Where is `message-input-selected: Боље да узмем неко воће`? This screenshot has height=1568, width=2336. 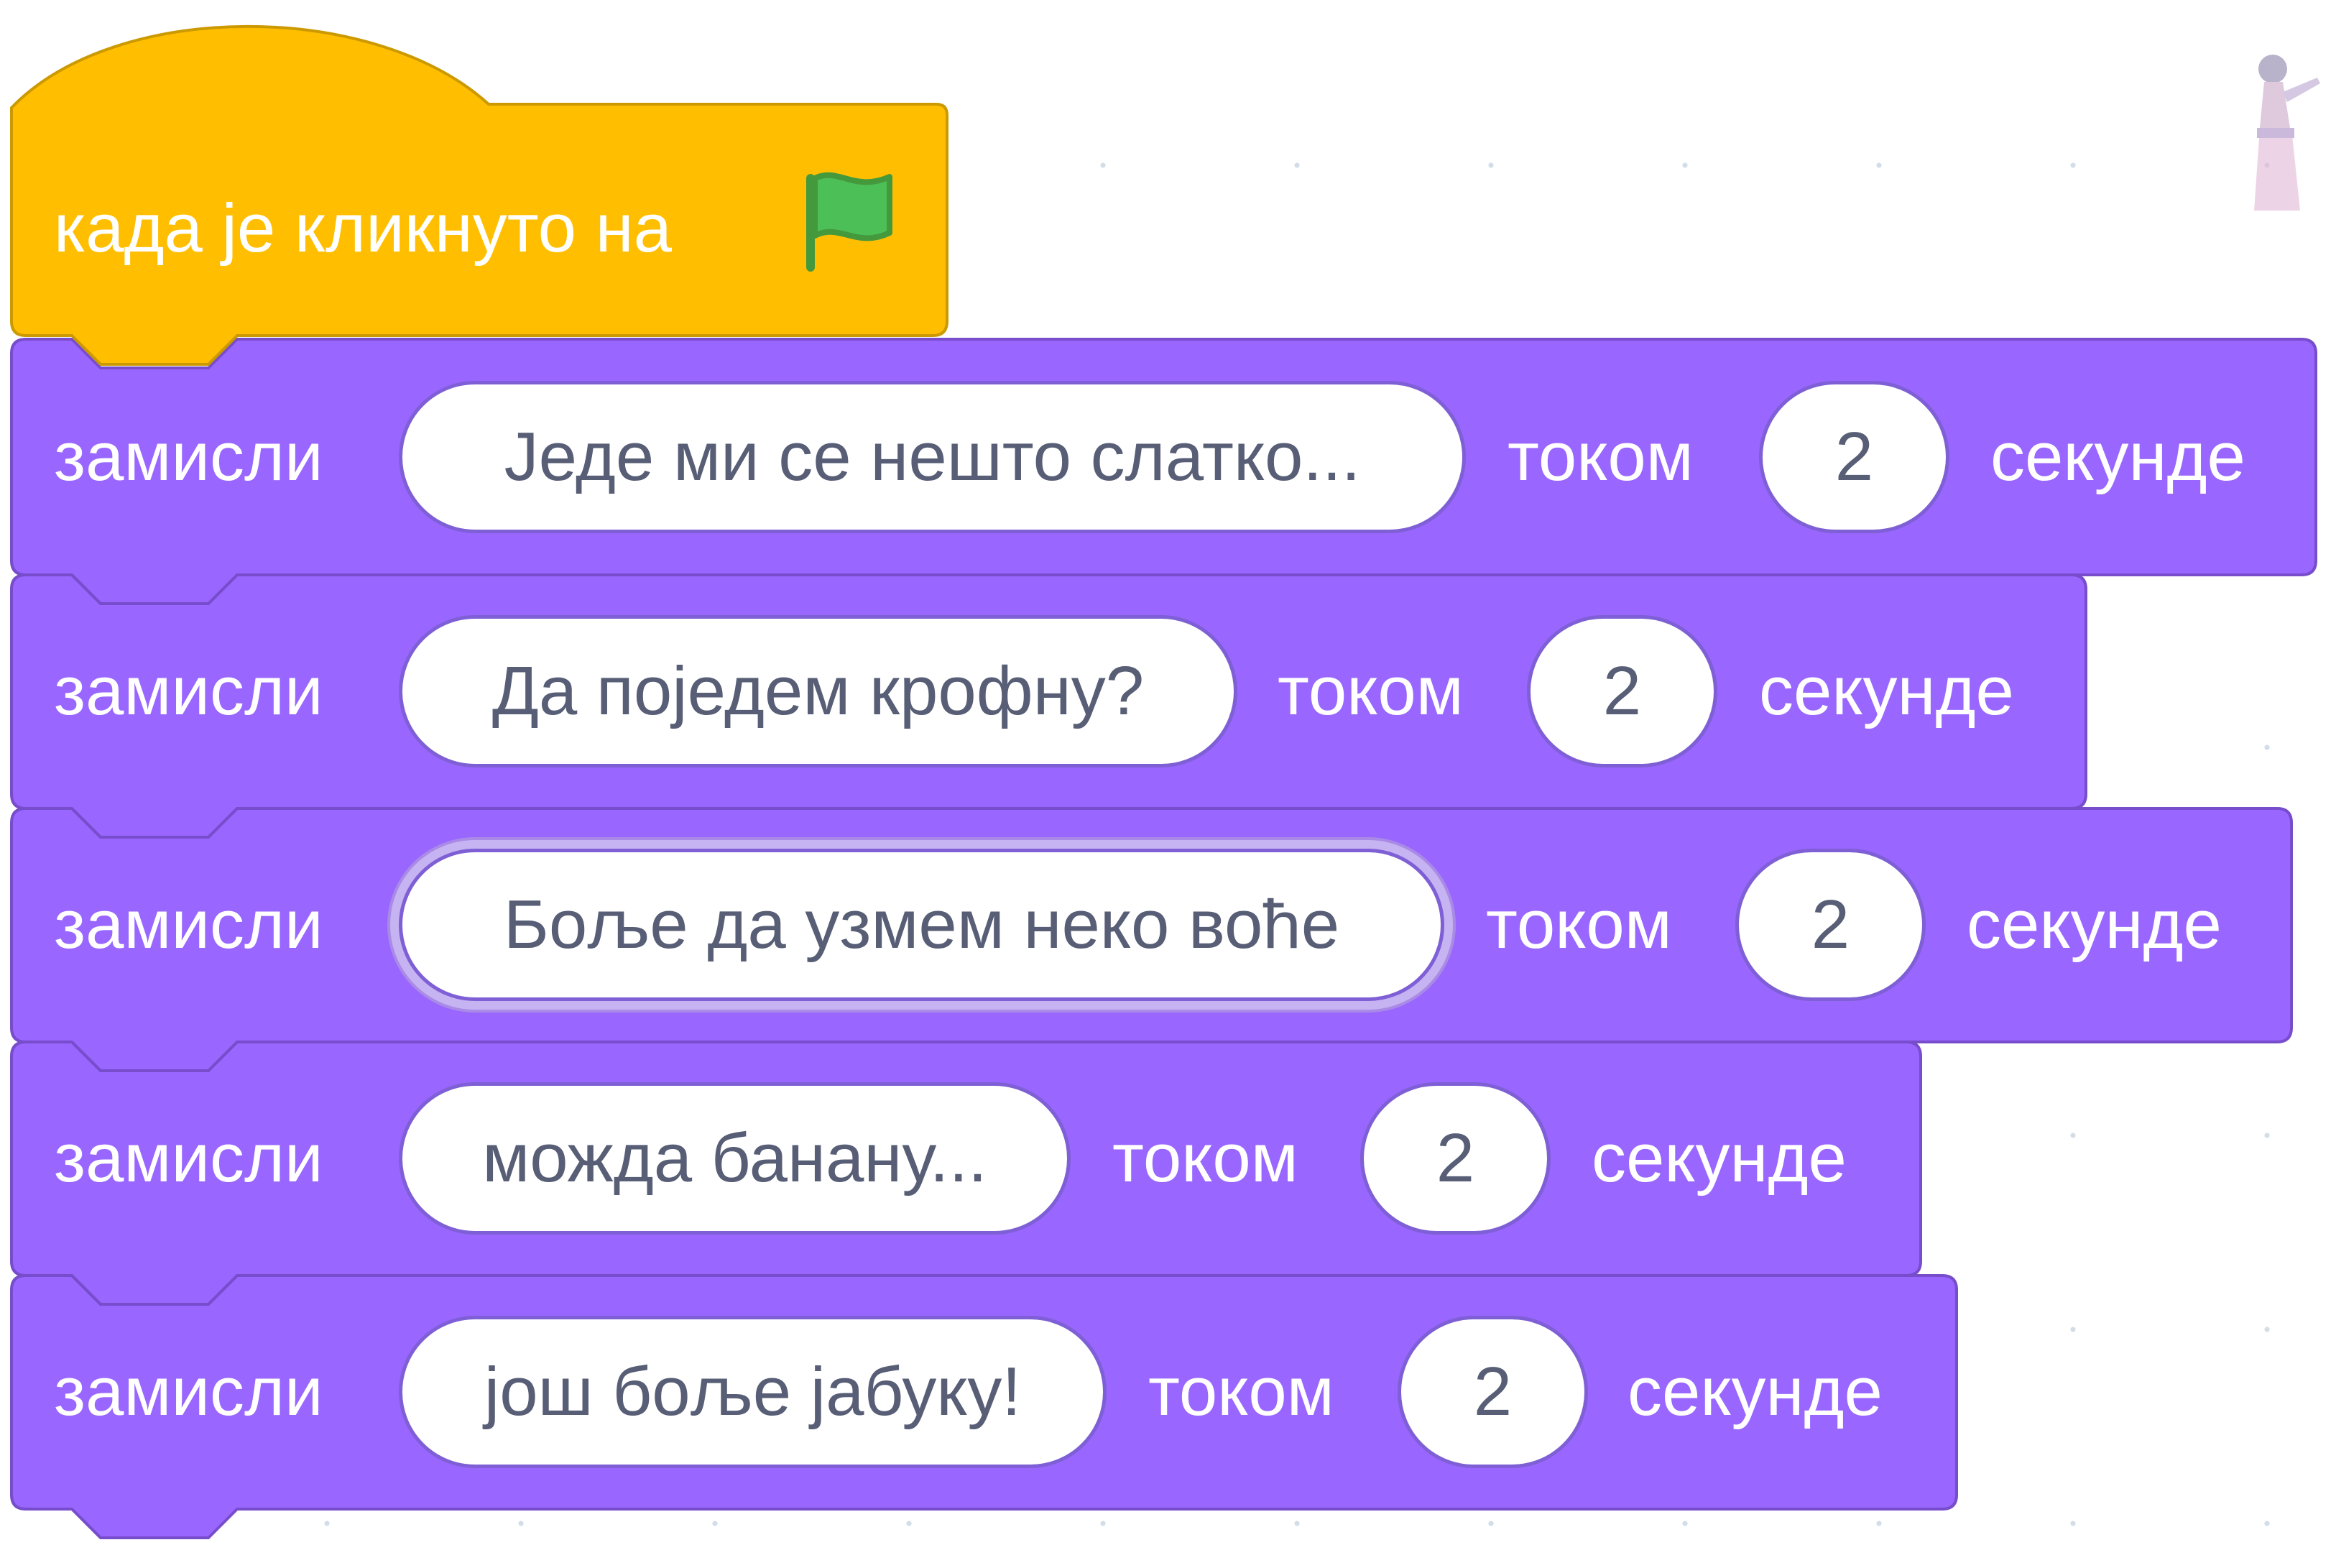 message-input-selected: Боље да узмем неко воће is located at coordinates (921, 925).